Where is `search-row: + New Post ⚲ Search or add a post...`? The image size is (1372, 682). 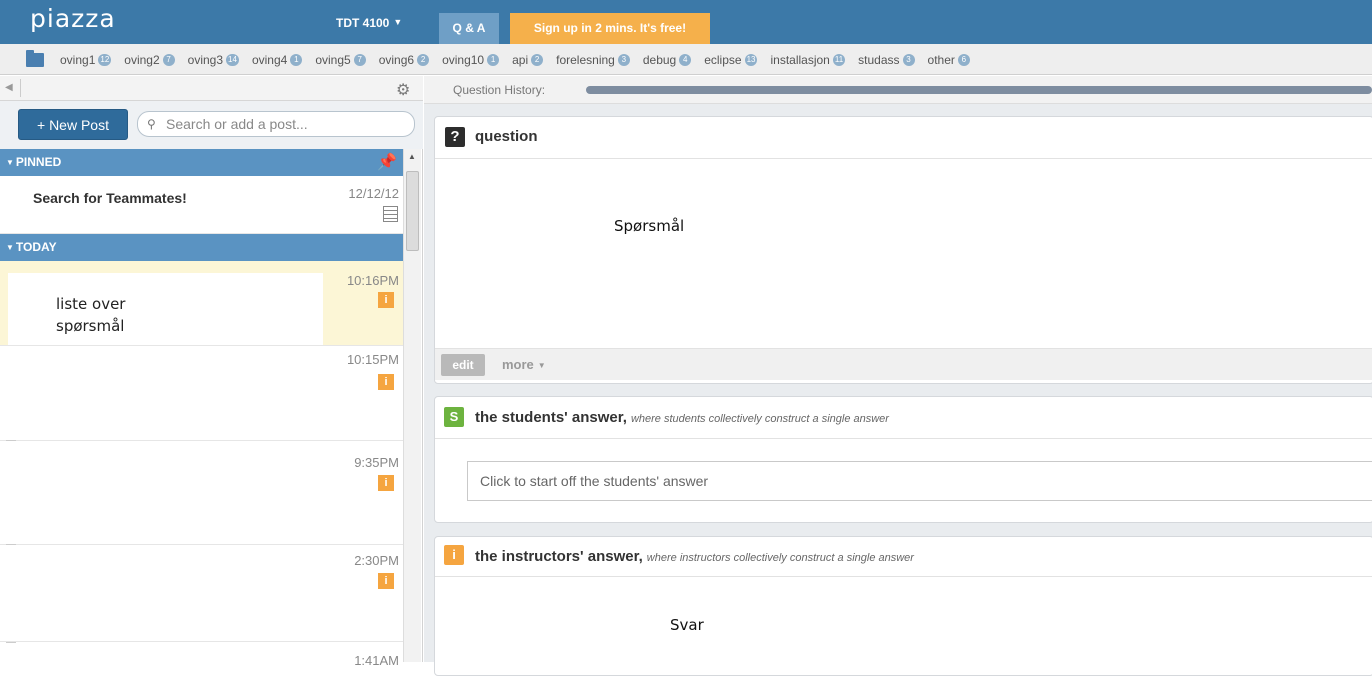
search-row: + New Post ⚲ Search or add a post... is located at coordinates (211, 125).